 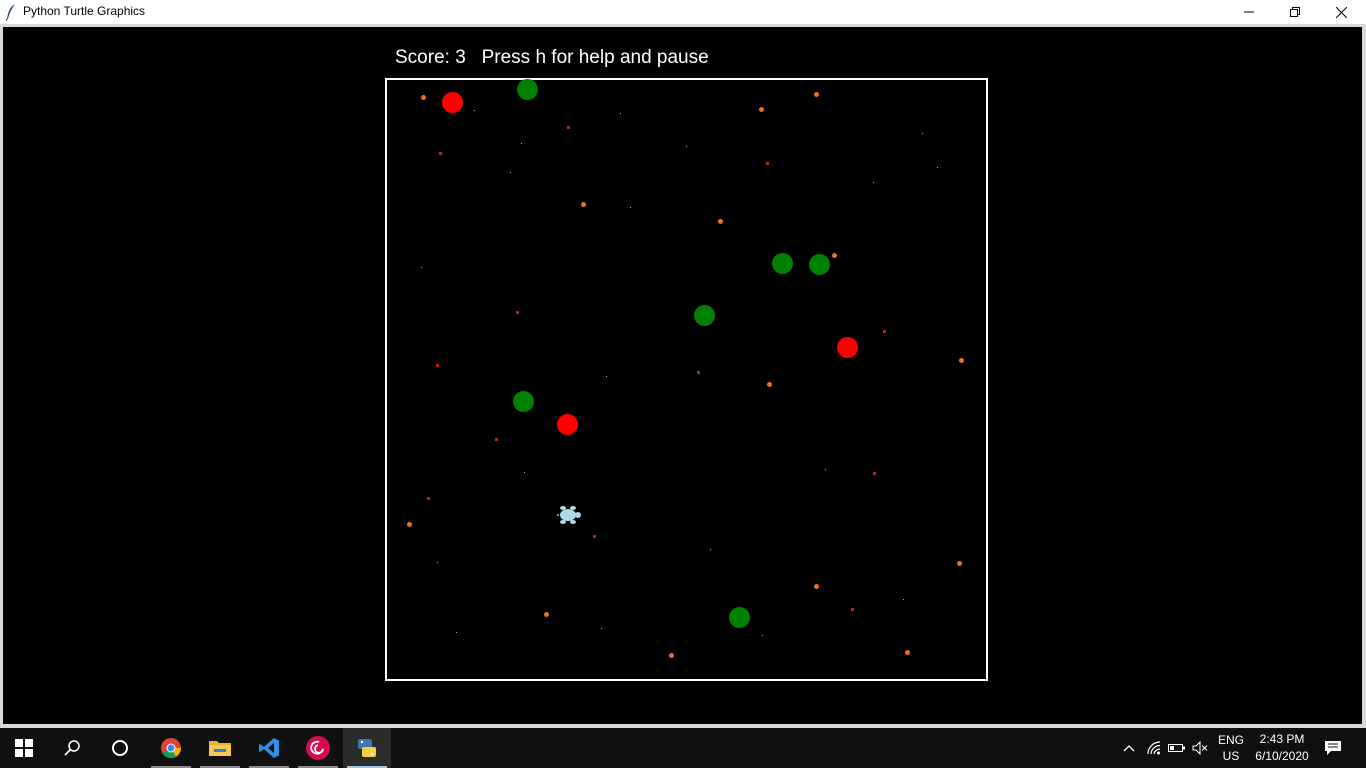 What do you see at coordinates (1282, 748) in the screenshot?
I see `clock: 2:43 PM 6/10/2020` at bounding box center [1282, 748].